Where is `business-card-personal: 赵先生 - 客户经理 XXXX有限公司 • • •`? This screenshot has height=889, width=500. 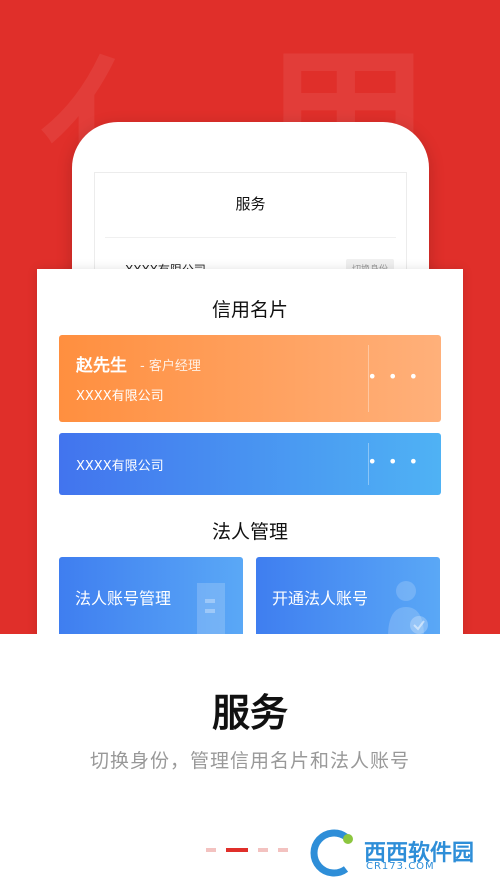
business-card-personal: 赵先生 - 客户经理 XXXX有限公司 • • • is located at coordinates (250, 378).